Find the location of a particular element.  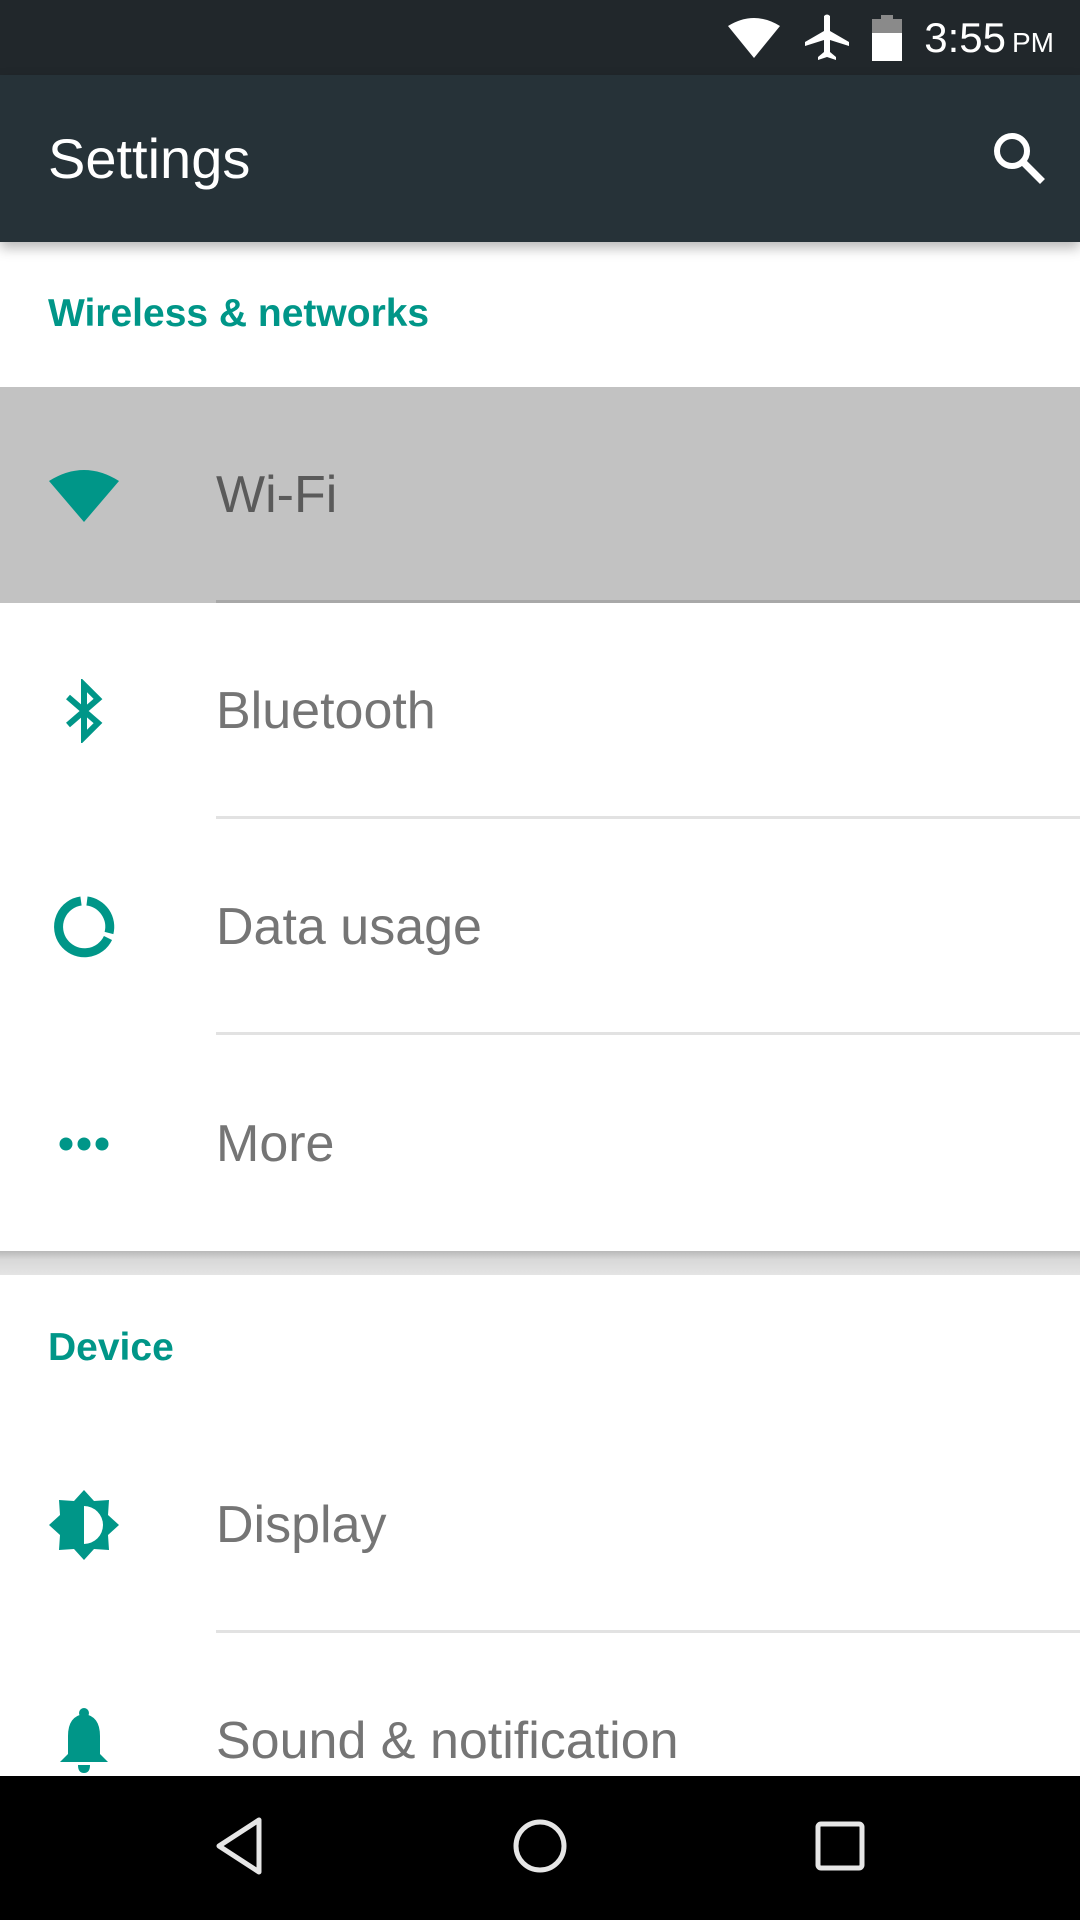

settings-item-label: More is located at coordinates (275, 1144).